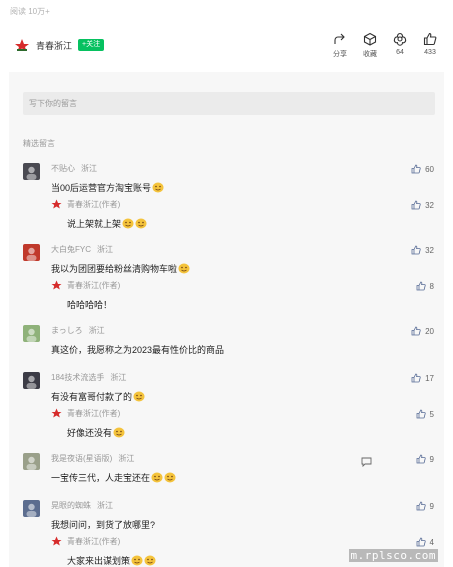 The height and width of the screenshot is (567, 453). I want to click on share-label: 分享, so click(340, 54).